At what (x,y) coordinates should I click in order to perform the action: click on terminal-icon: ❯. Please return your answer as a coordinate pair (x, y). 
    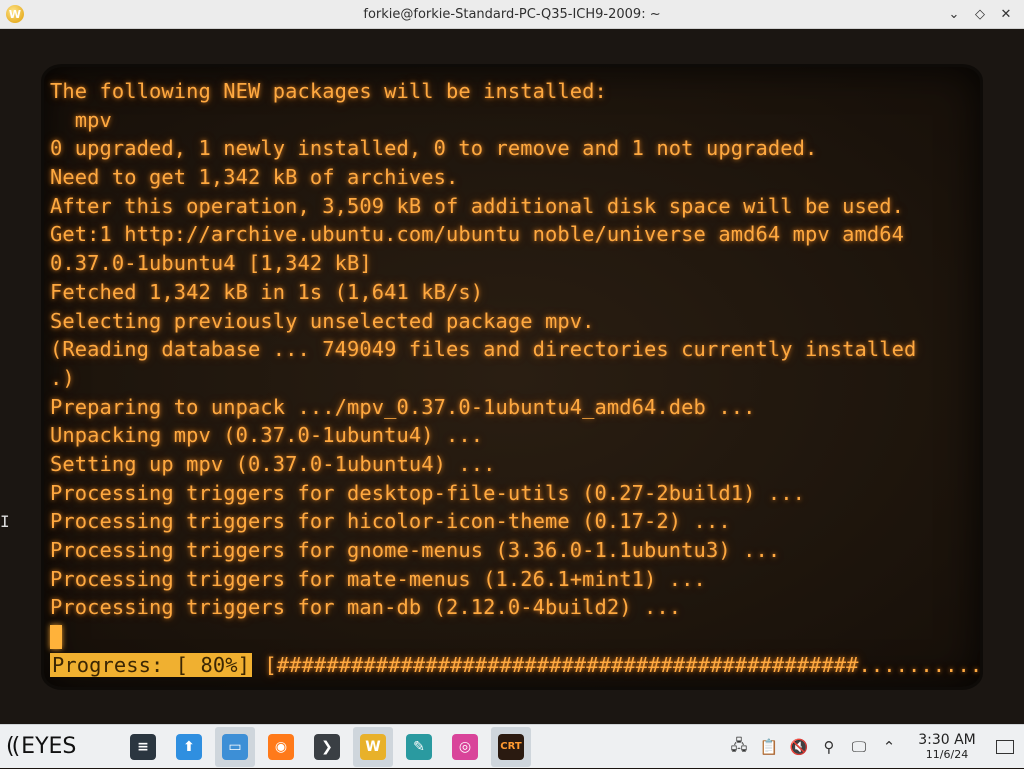
    Looking at the image, I should click on (327, 746).